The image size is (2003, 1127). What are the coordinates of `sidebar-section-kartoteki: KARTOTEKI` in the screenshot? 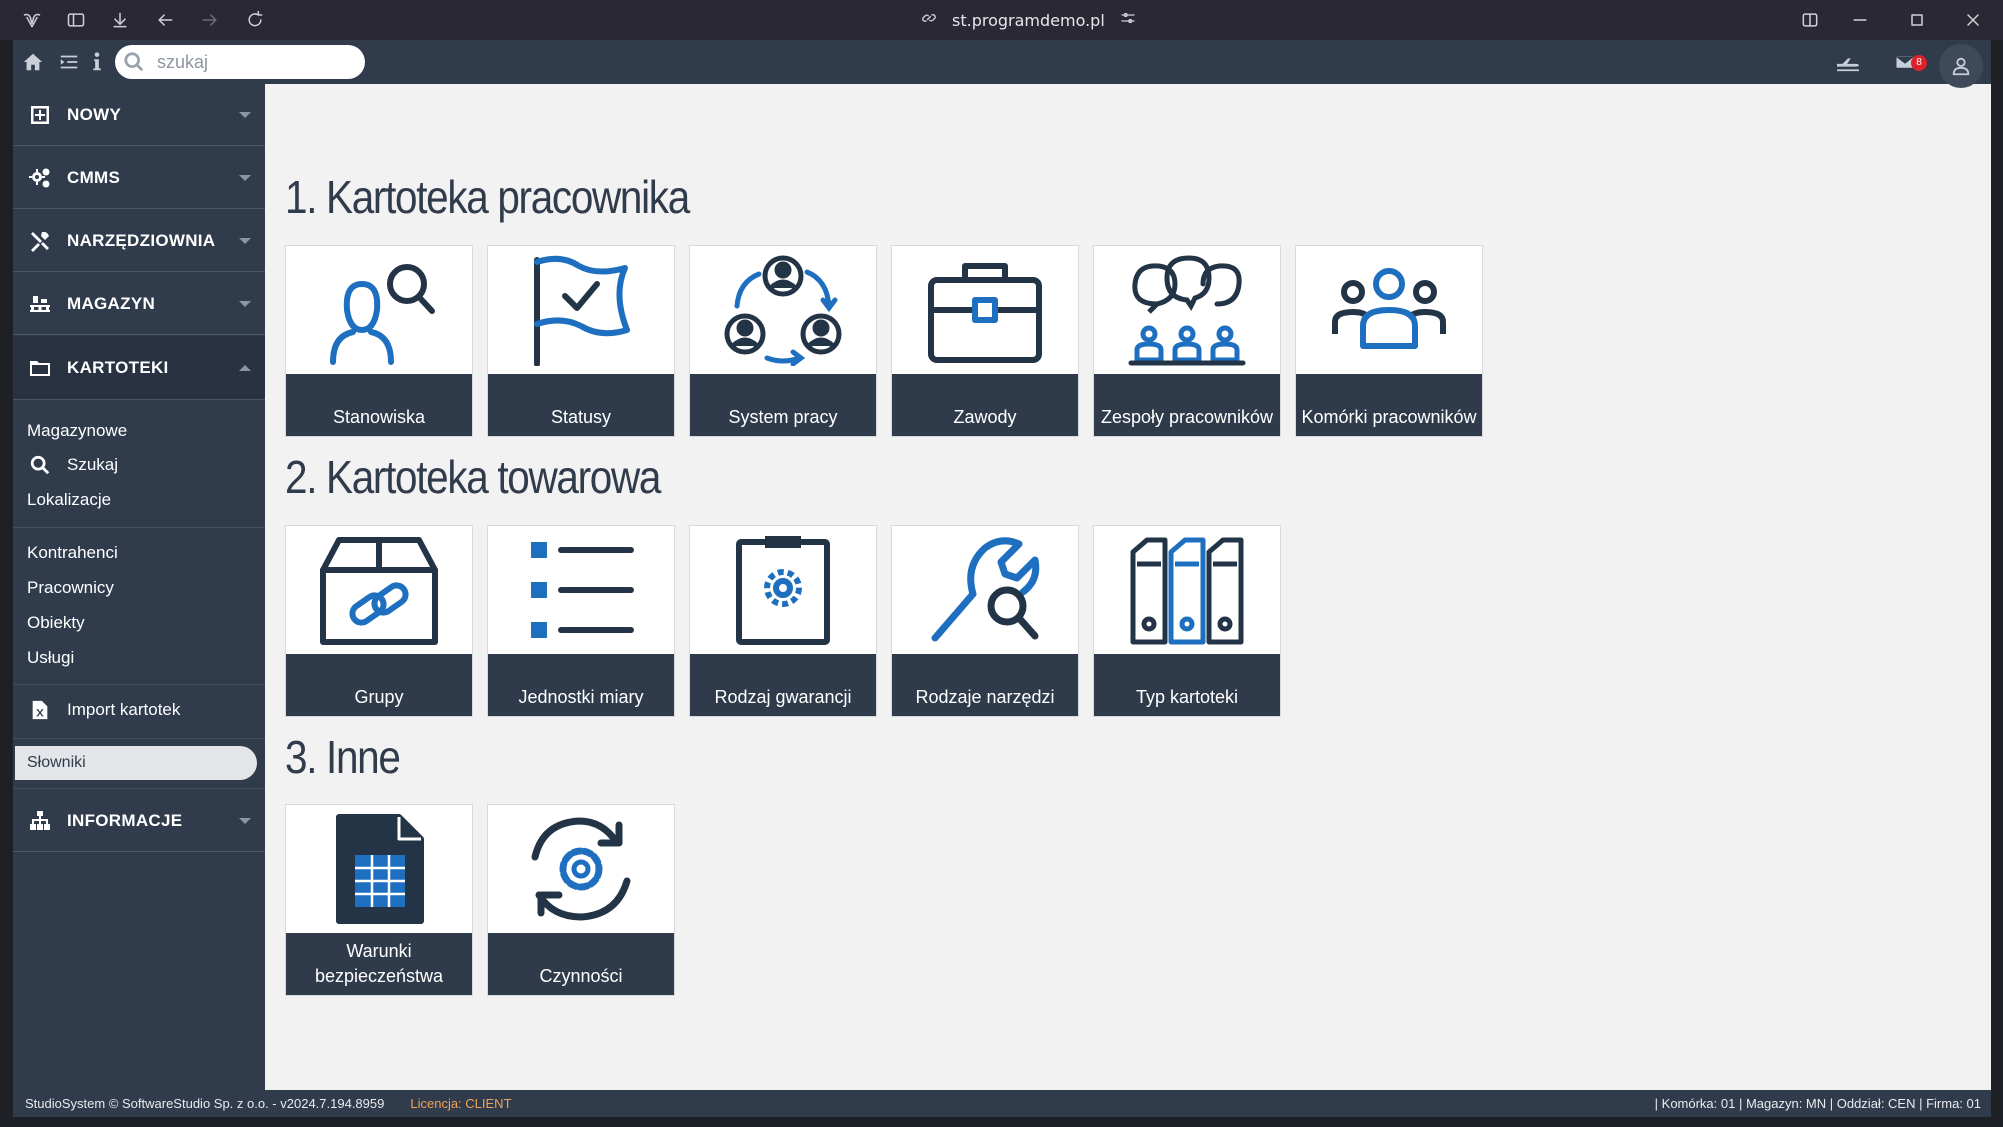 It's located at (139, 368).